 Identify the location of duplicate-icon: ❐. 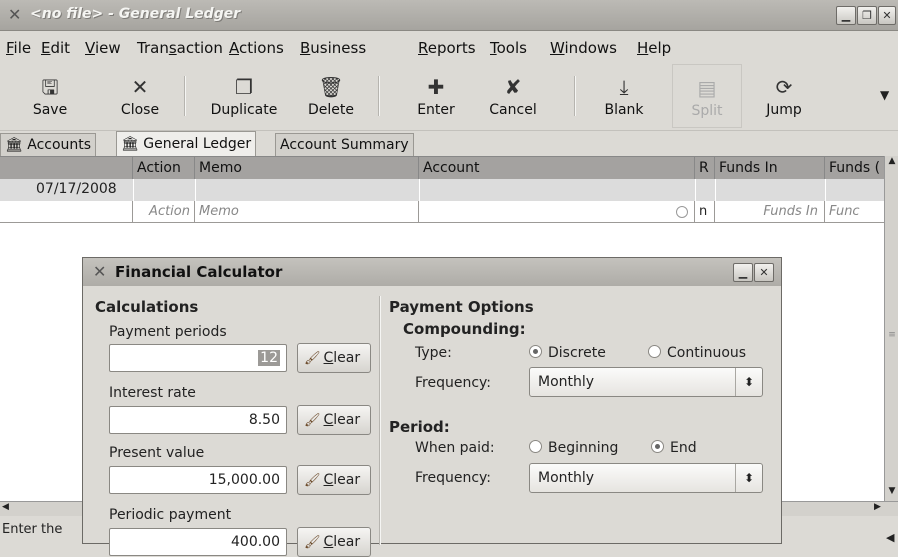
(244, 87).